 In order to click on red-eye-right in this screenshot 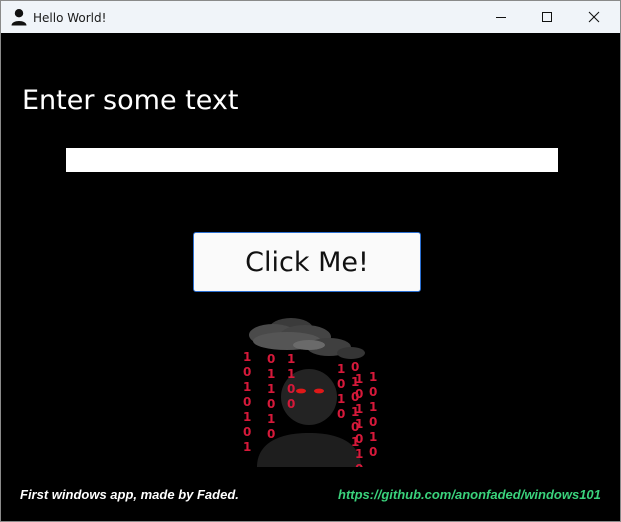, I will do `click(319, 391)`.